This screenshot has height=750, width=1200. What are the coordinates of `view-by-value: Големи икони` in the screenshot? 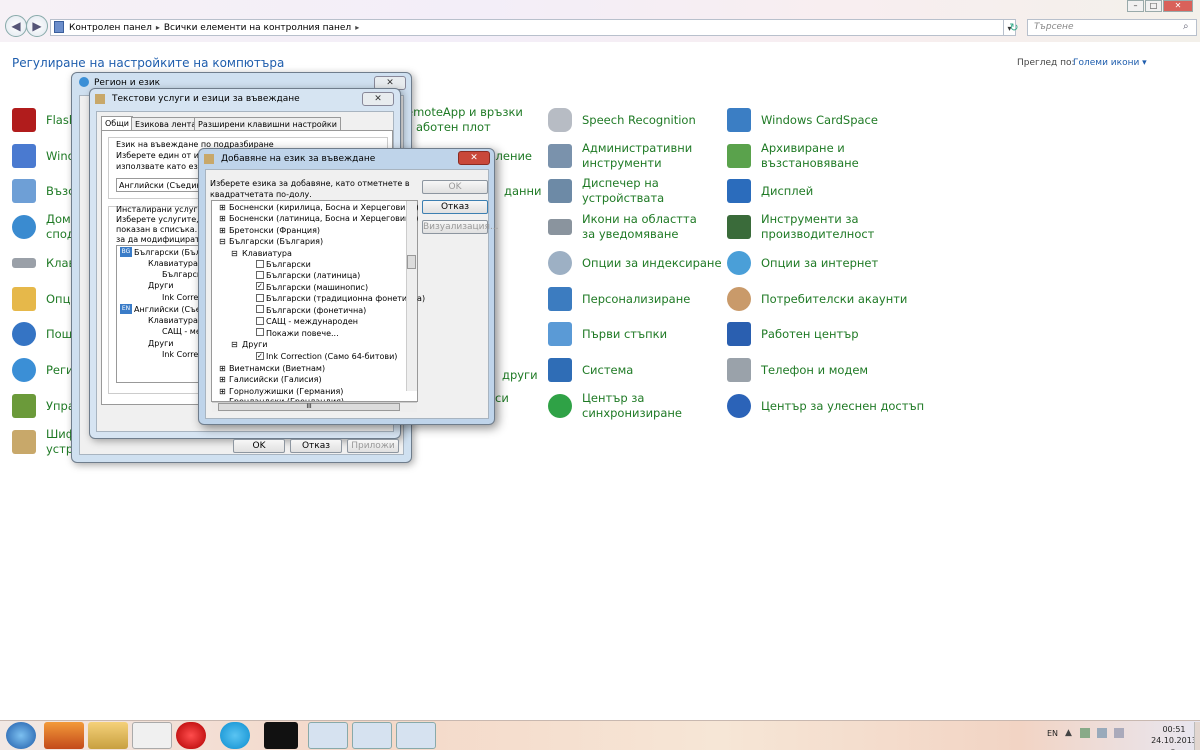 It's located at (1106, 63).